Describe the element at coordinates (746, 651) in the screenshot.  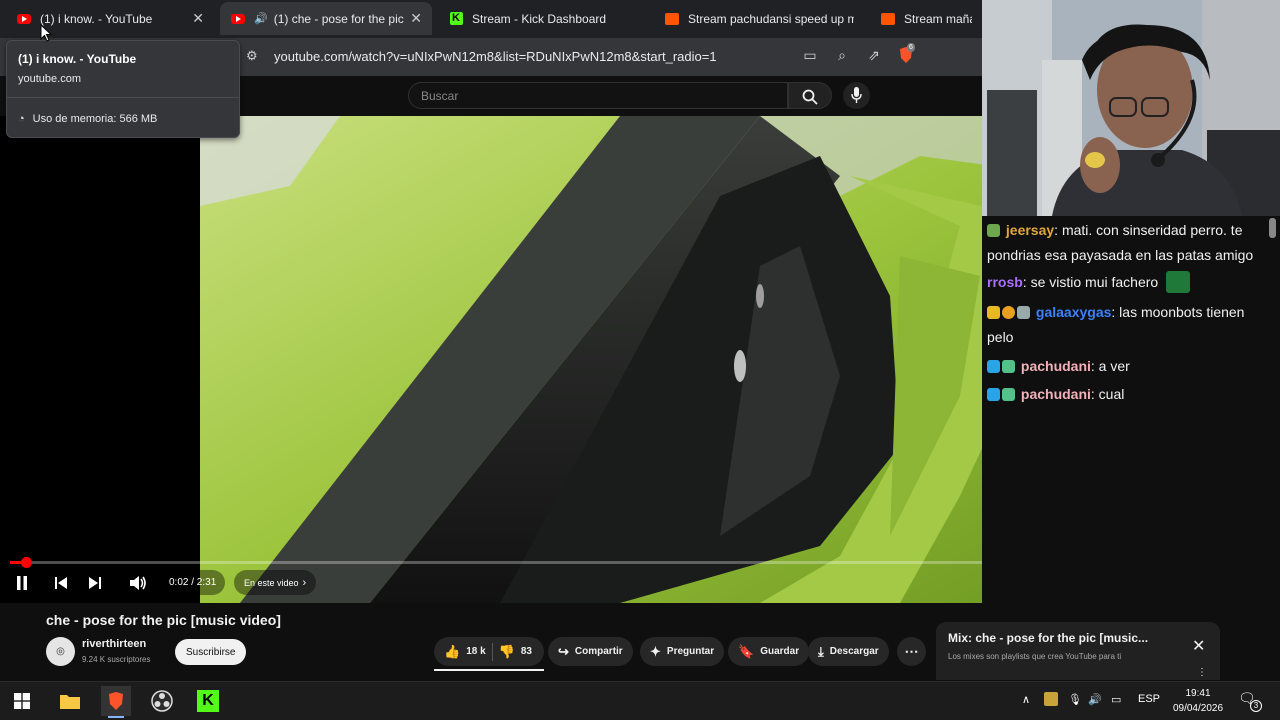
I see `bookmark-icon: 🔖` at that location.